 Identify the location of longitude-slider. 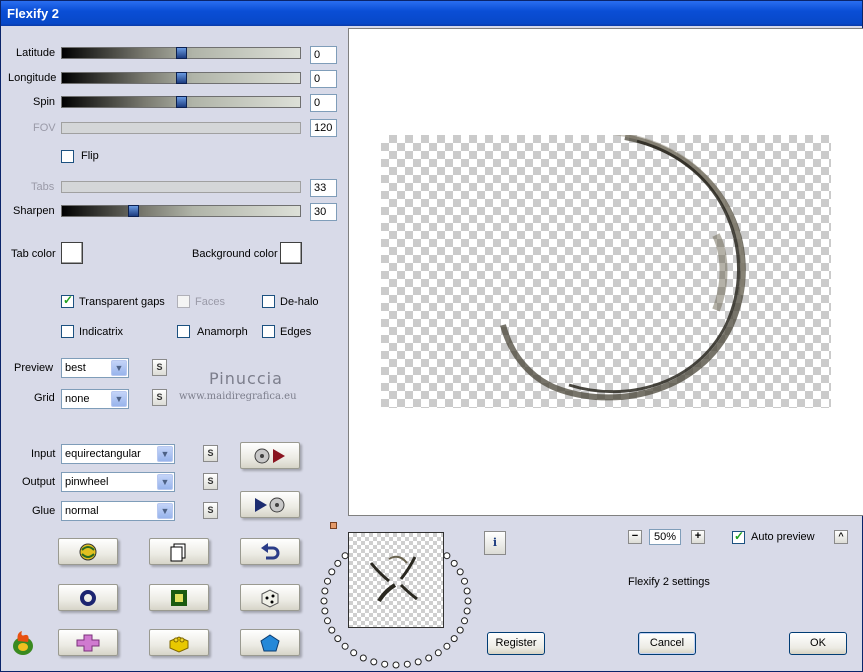
(181, 78).